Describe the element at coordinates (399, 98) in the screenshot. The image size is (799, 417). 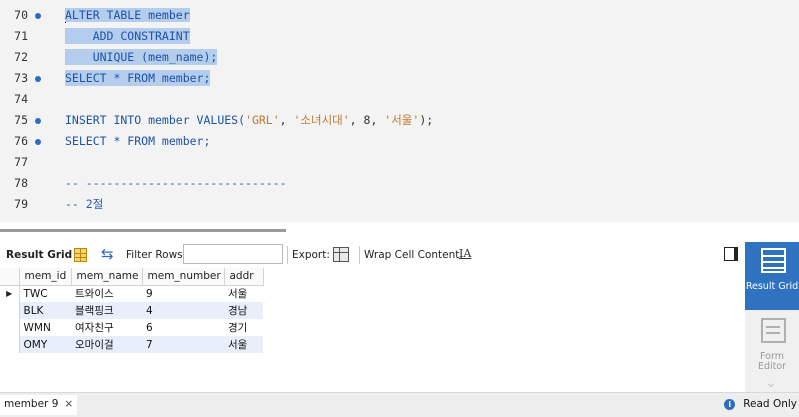
I see `code-line-74: 74` at that location.